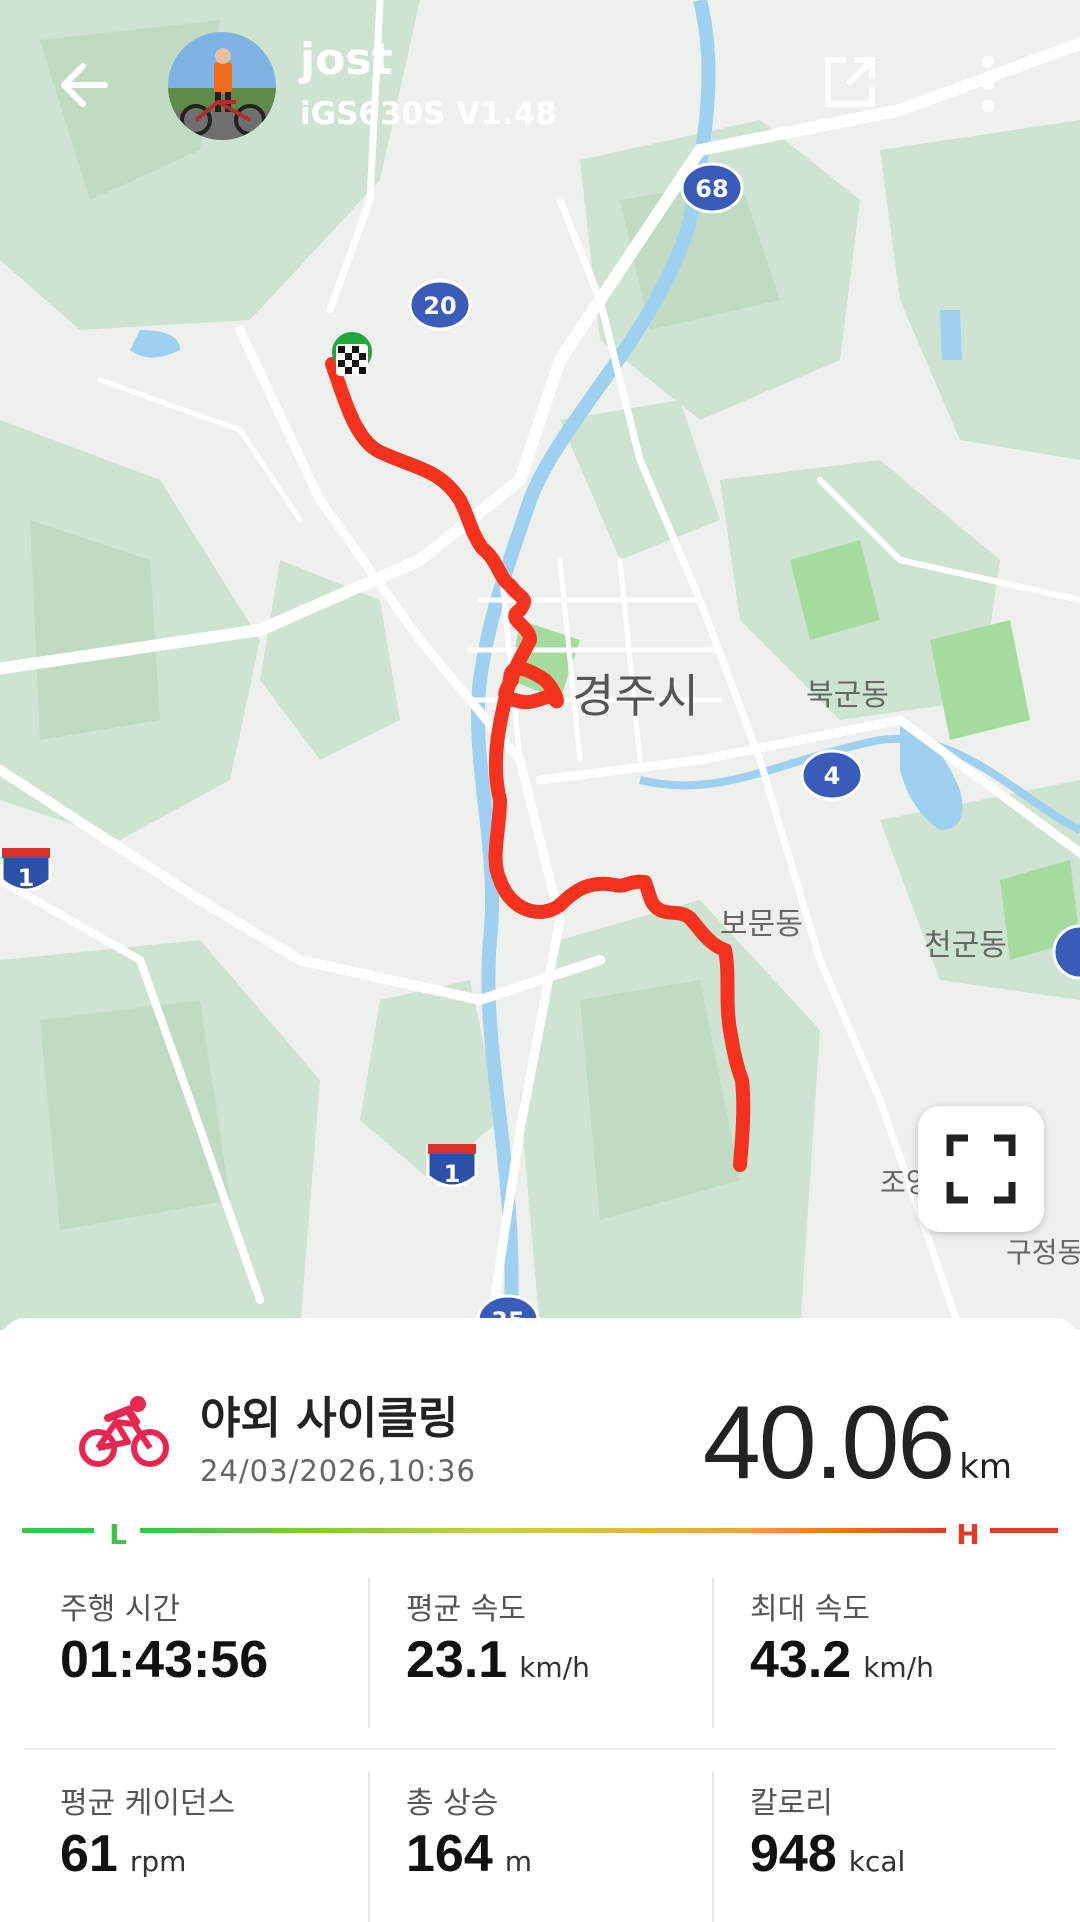  I want to click on place-label-cheongun: 천군동, so click(965, 945).